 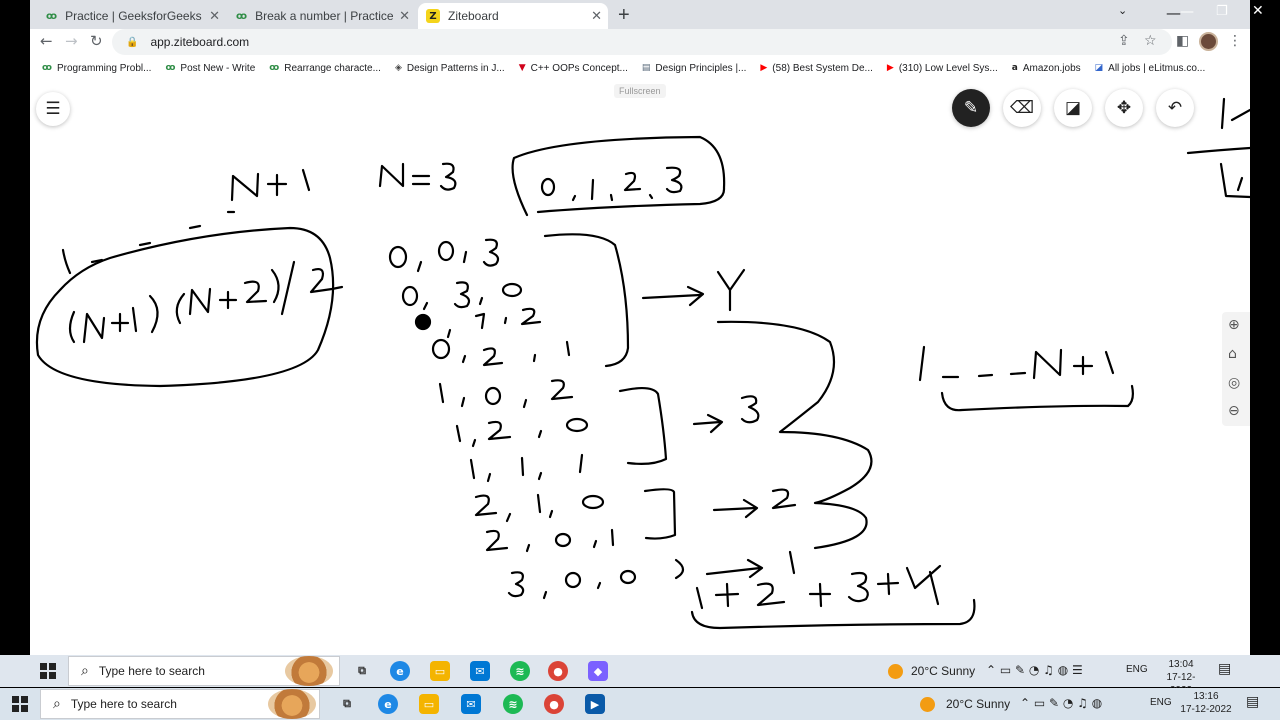 What do you see at coordinates (1206, 696) in the screenshot?
I see `clock-time: 13:16` at bounding box center [1206, 696].